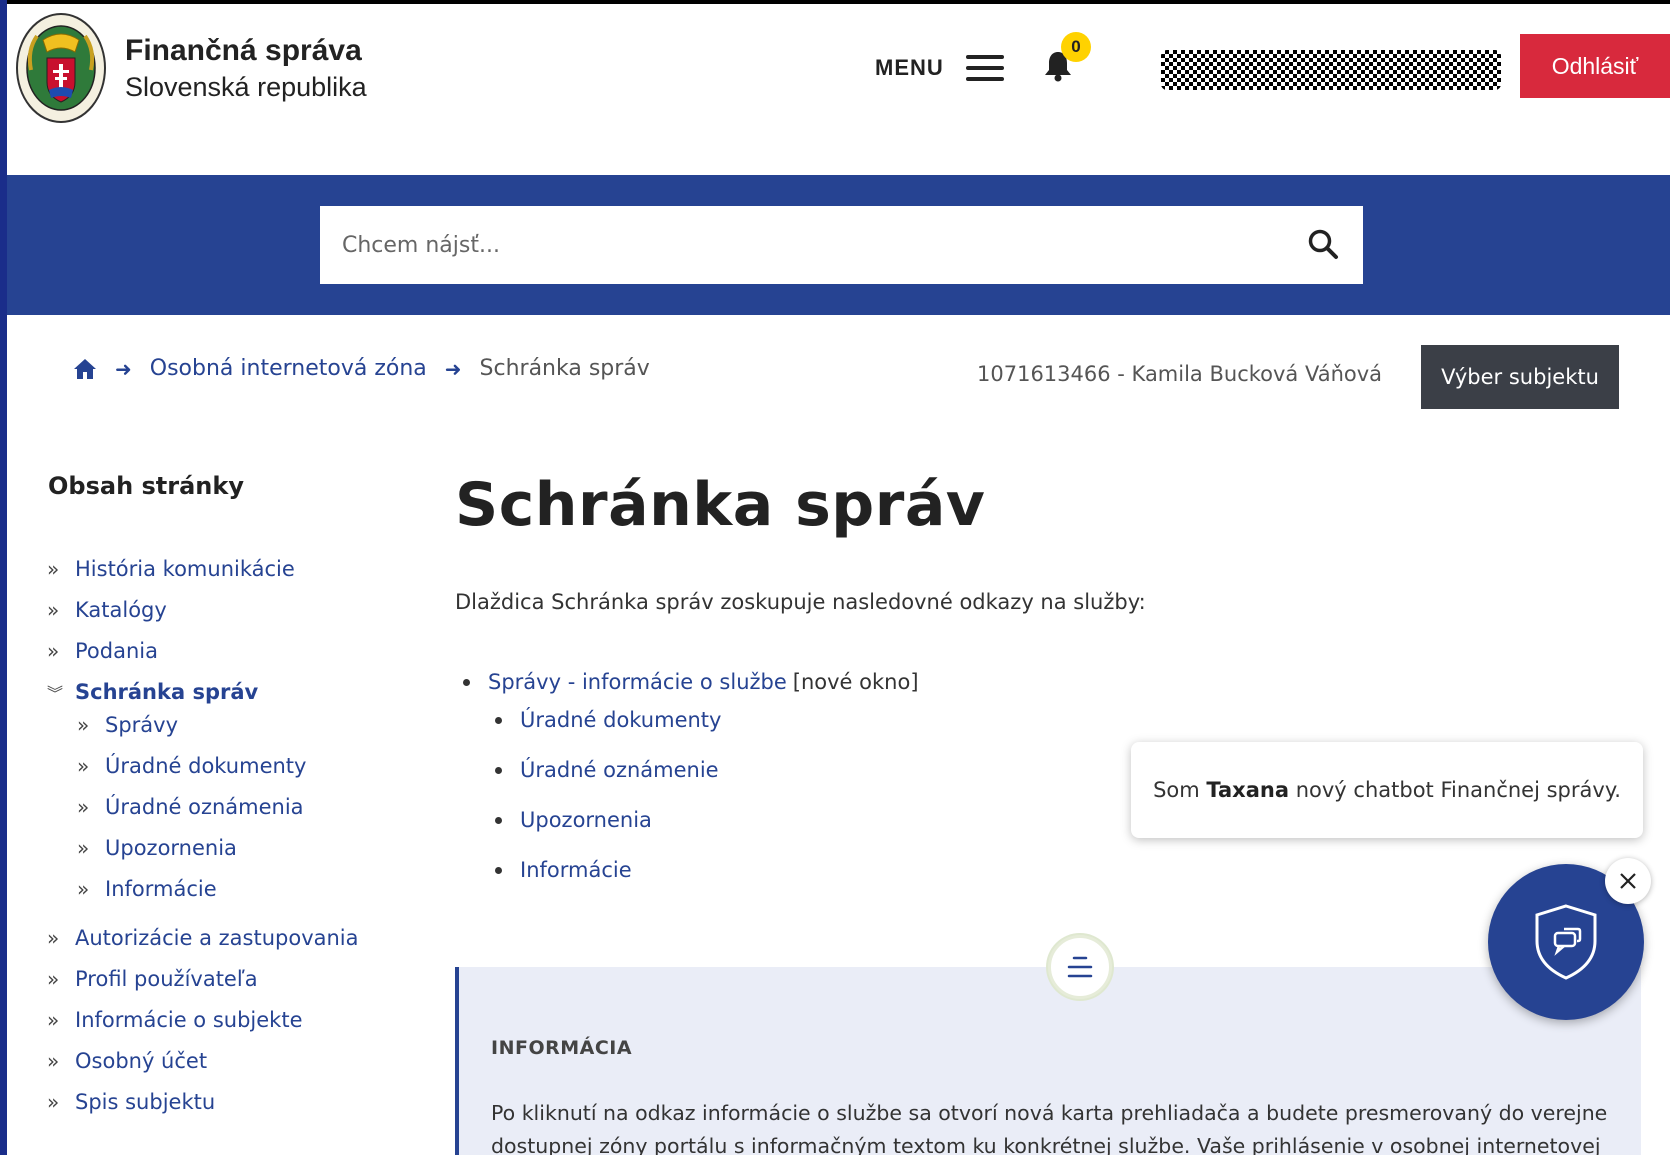  I want to click on toc-item-active: ︾ Schránka správ, so click(152, 692).